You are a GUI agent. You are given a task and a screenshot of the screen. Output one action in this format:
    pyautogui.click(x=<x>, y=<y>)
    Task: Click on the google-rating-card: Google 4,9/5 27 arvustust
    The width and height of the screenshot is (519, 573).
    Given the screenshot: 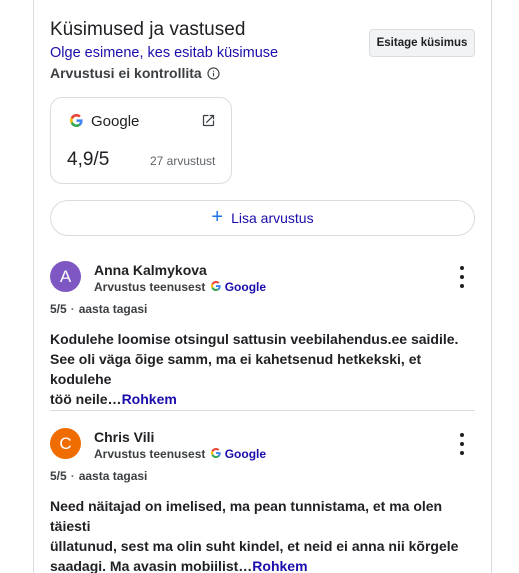 What is the action you would take?
    pyautogui.click(x=141, y=140)
    